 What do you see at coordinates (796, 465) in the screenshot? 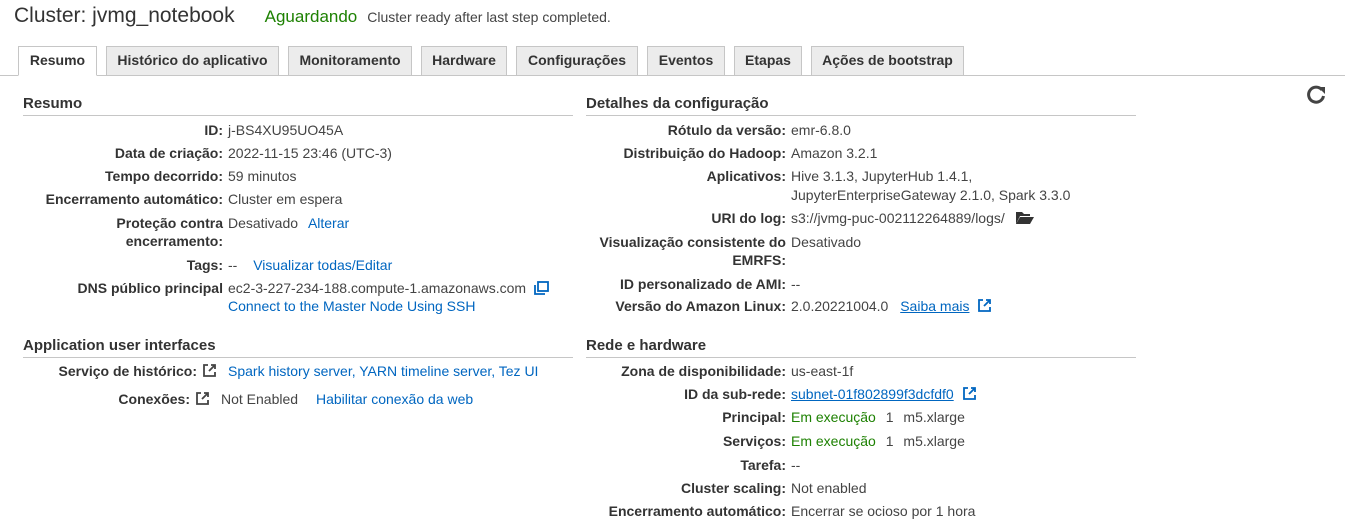
I see `value-task: --` at bounding box center [796, 465].